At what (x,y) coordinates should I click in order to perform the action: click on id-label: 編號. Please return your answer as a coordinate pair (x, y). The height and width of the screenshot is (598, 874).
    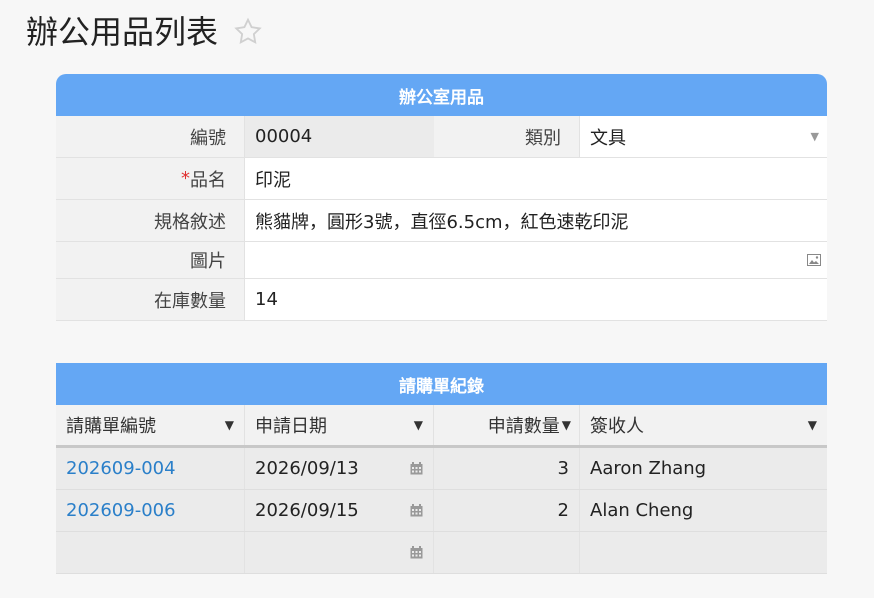
    Looking at the image, I should click on (150, 136).